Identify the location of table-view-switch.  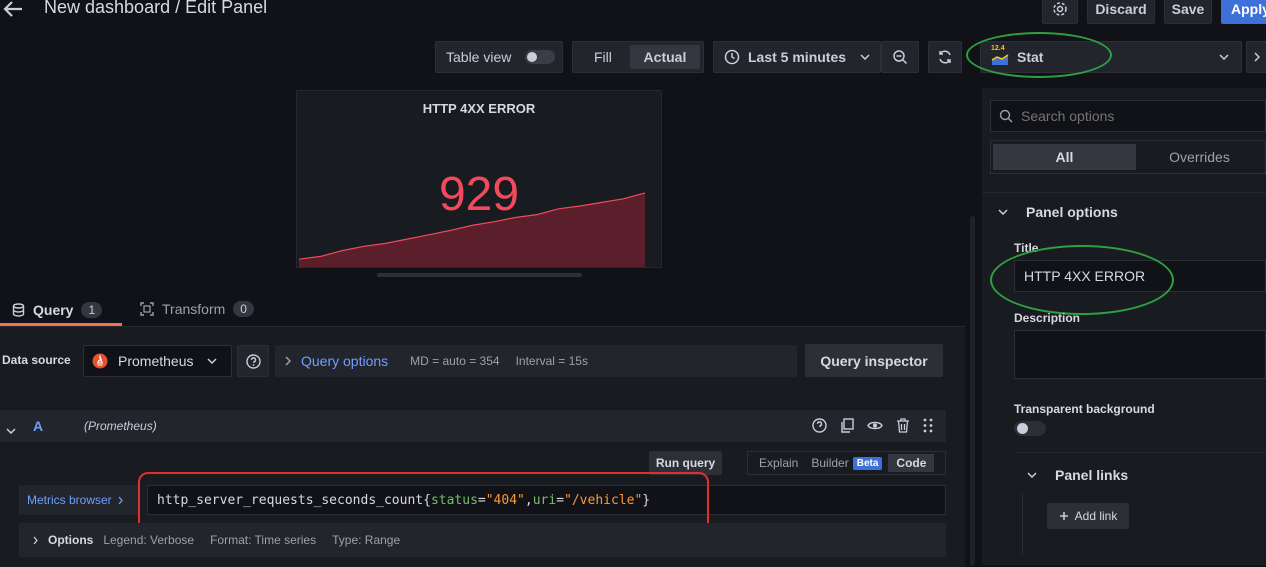
(540, 57).